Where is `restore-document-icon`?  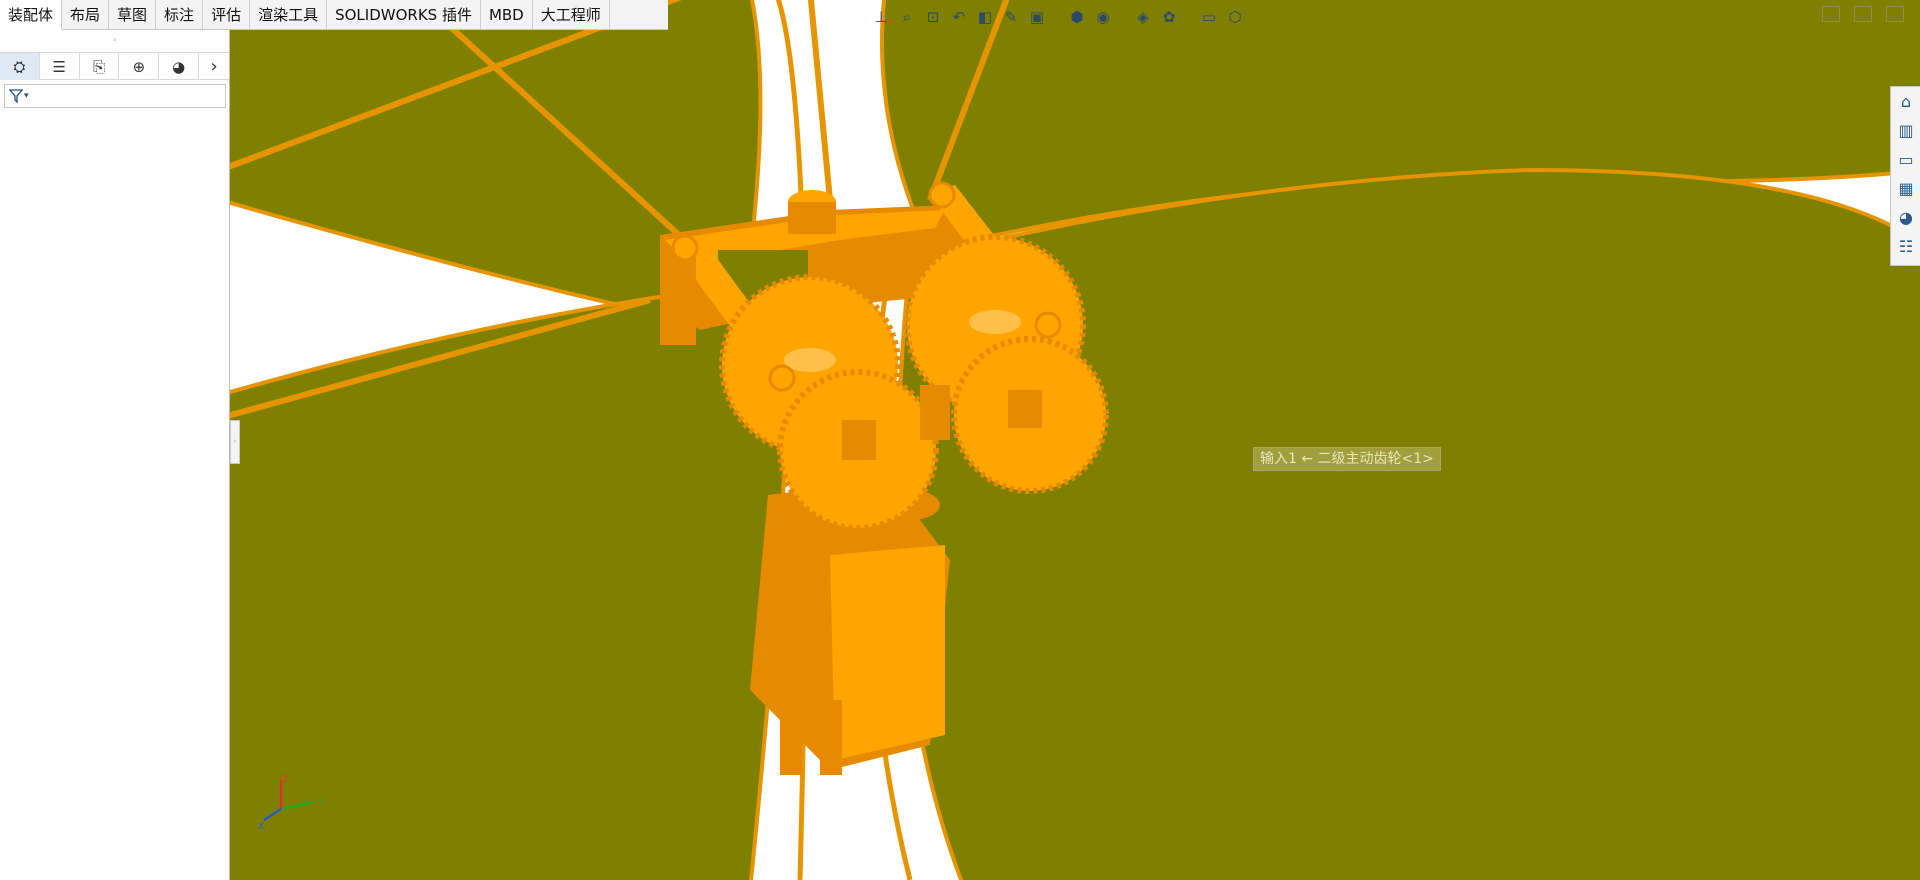 restore-document-icon is located at coordinates (1863, 14).